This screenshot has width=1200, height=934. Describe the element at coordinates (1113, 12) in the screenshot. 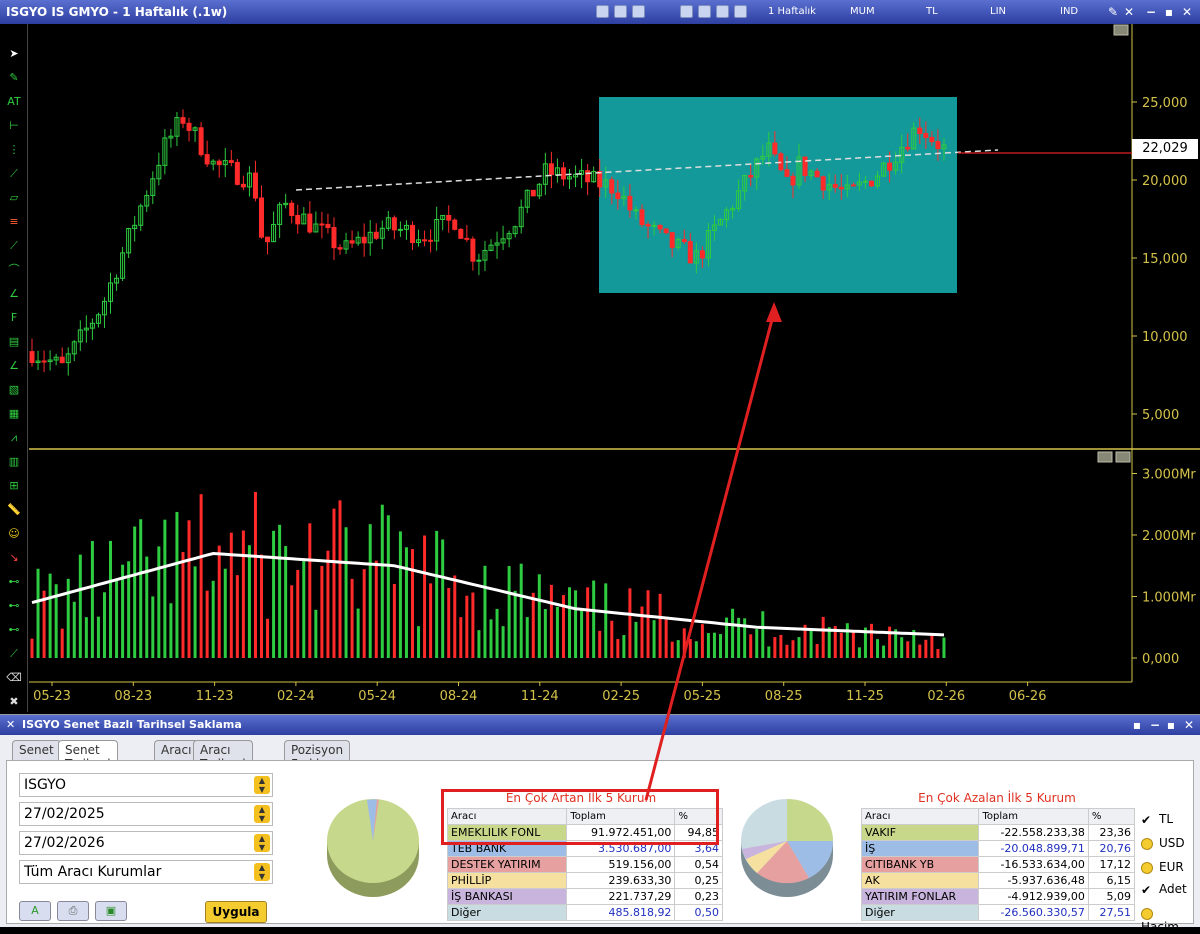

I see `settings-icon: ✎` at that location.